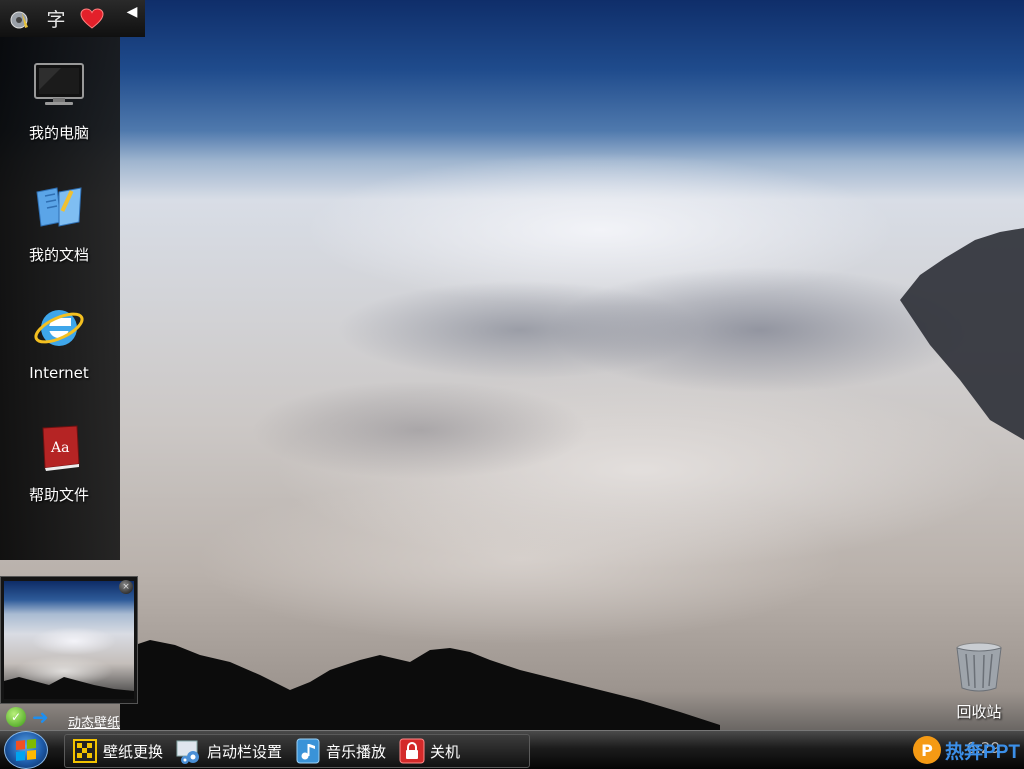 The height and width of the screenshot is (769, 1024). I want to click on start-button, so click(26, 750).